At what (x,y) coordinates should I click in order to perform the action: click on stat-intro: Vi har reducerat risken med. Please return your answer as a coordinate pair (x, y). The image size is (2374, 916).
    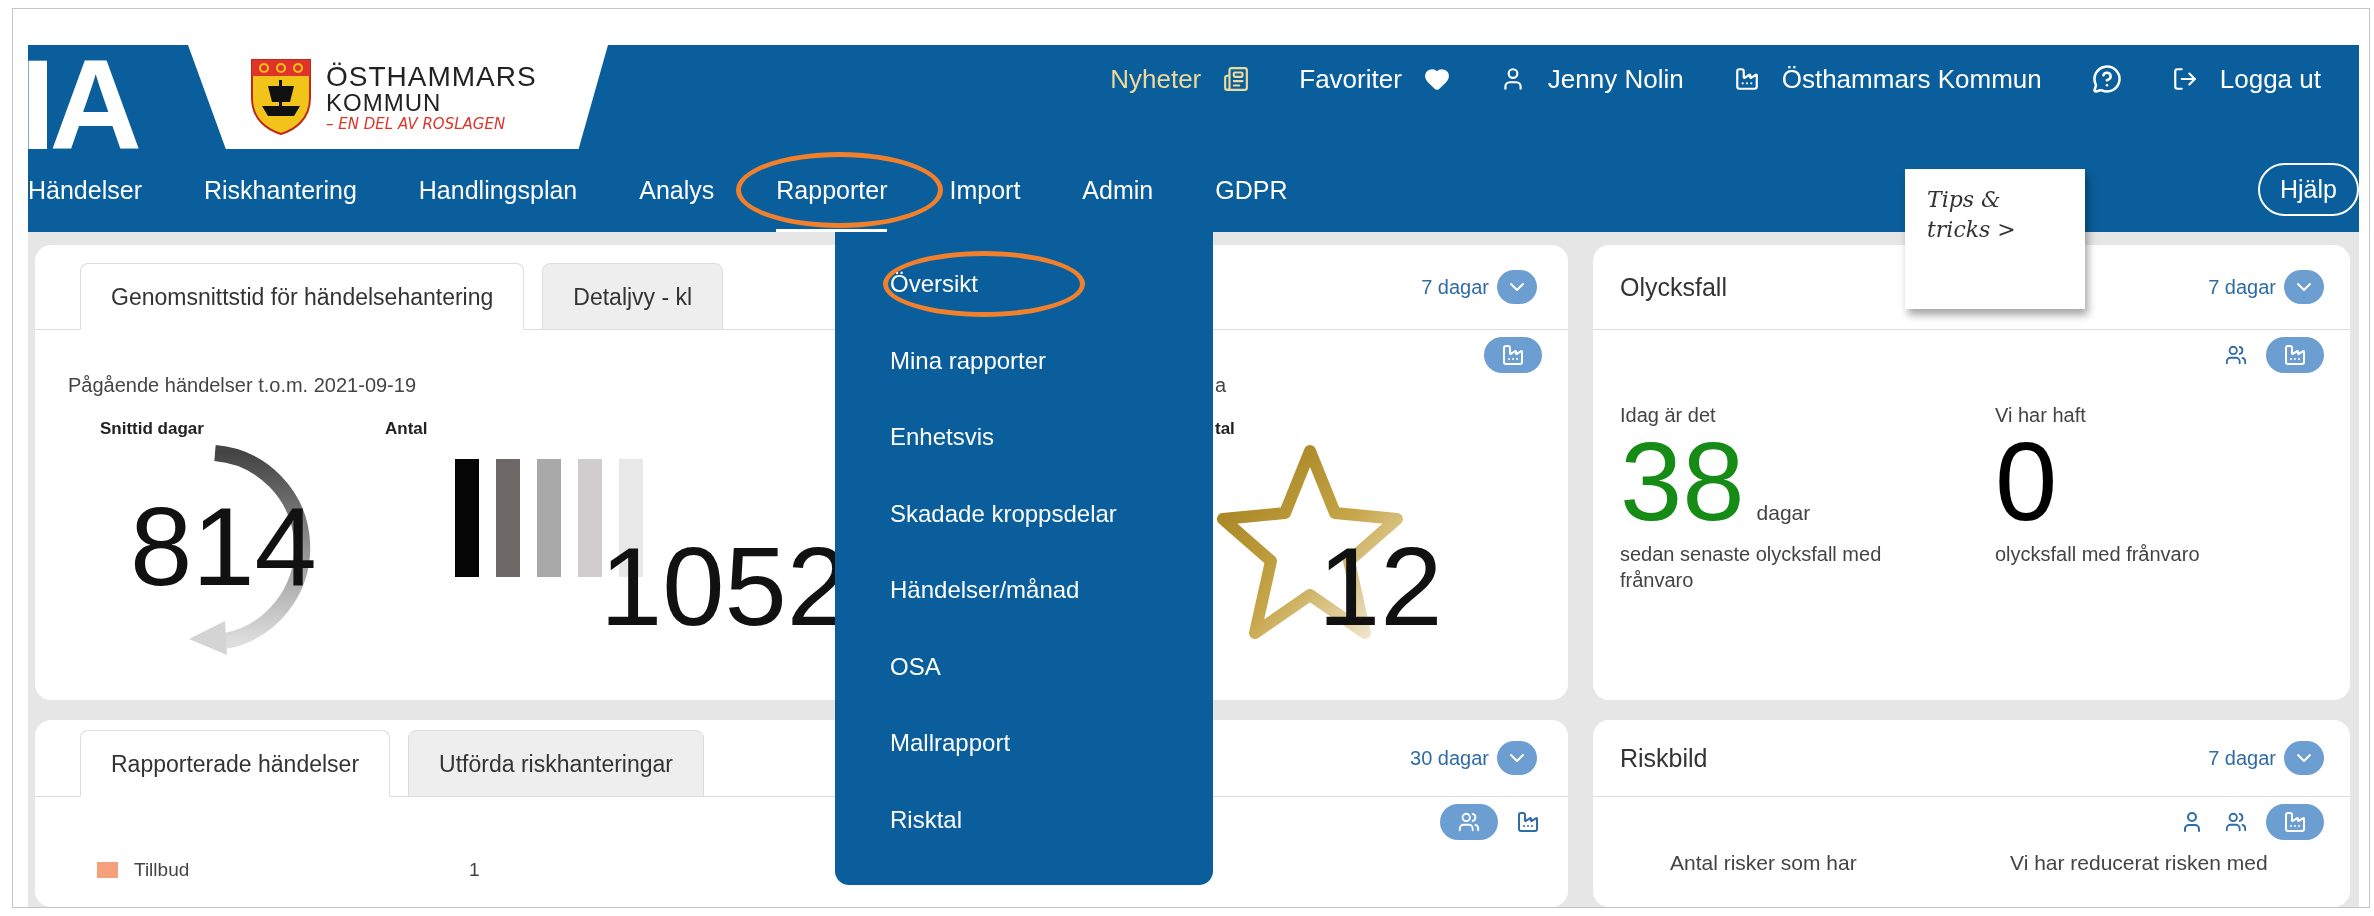
    Looking at the image, I should click on (2139, 863).